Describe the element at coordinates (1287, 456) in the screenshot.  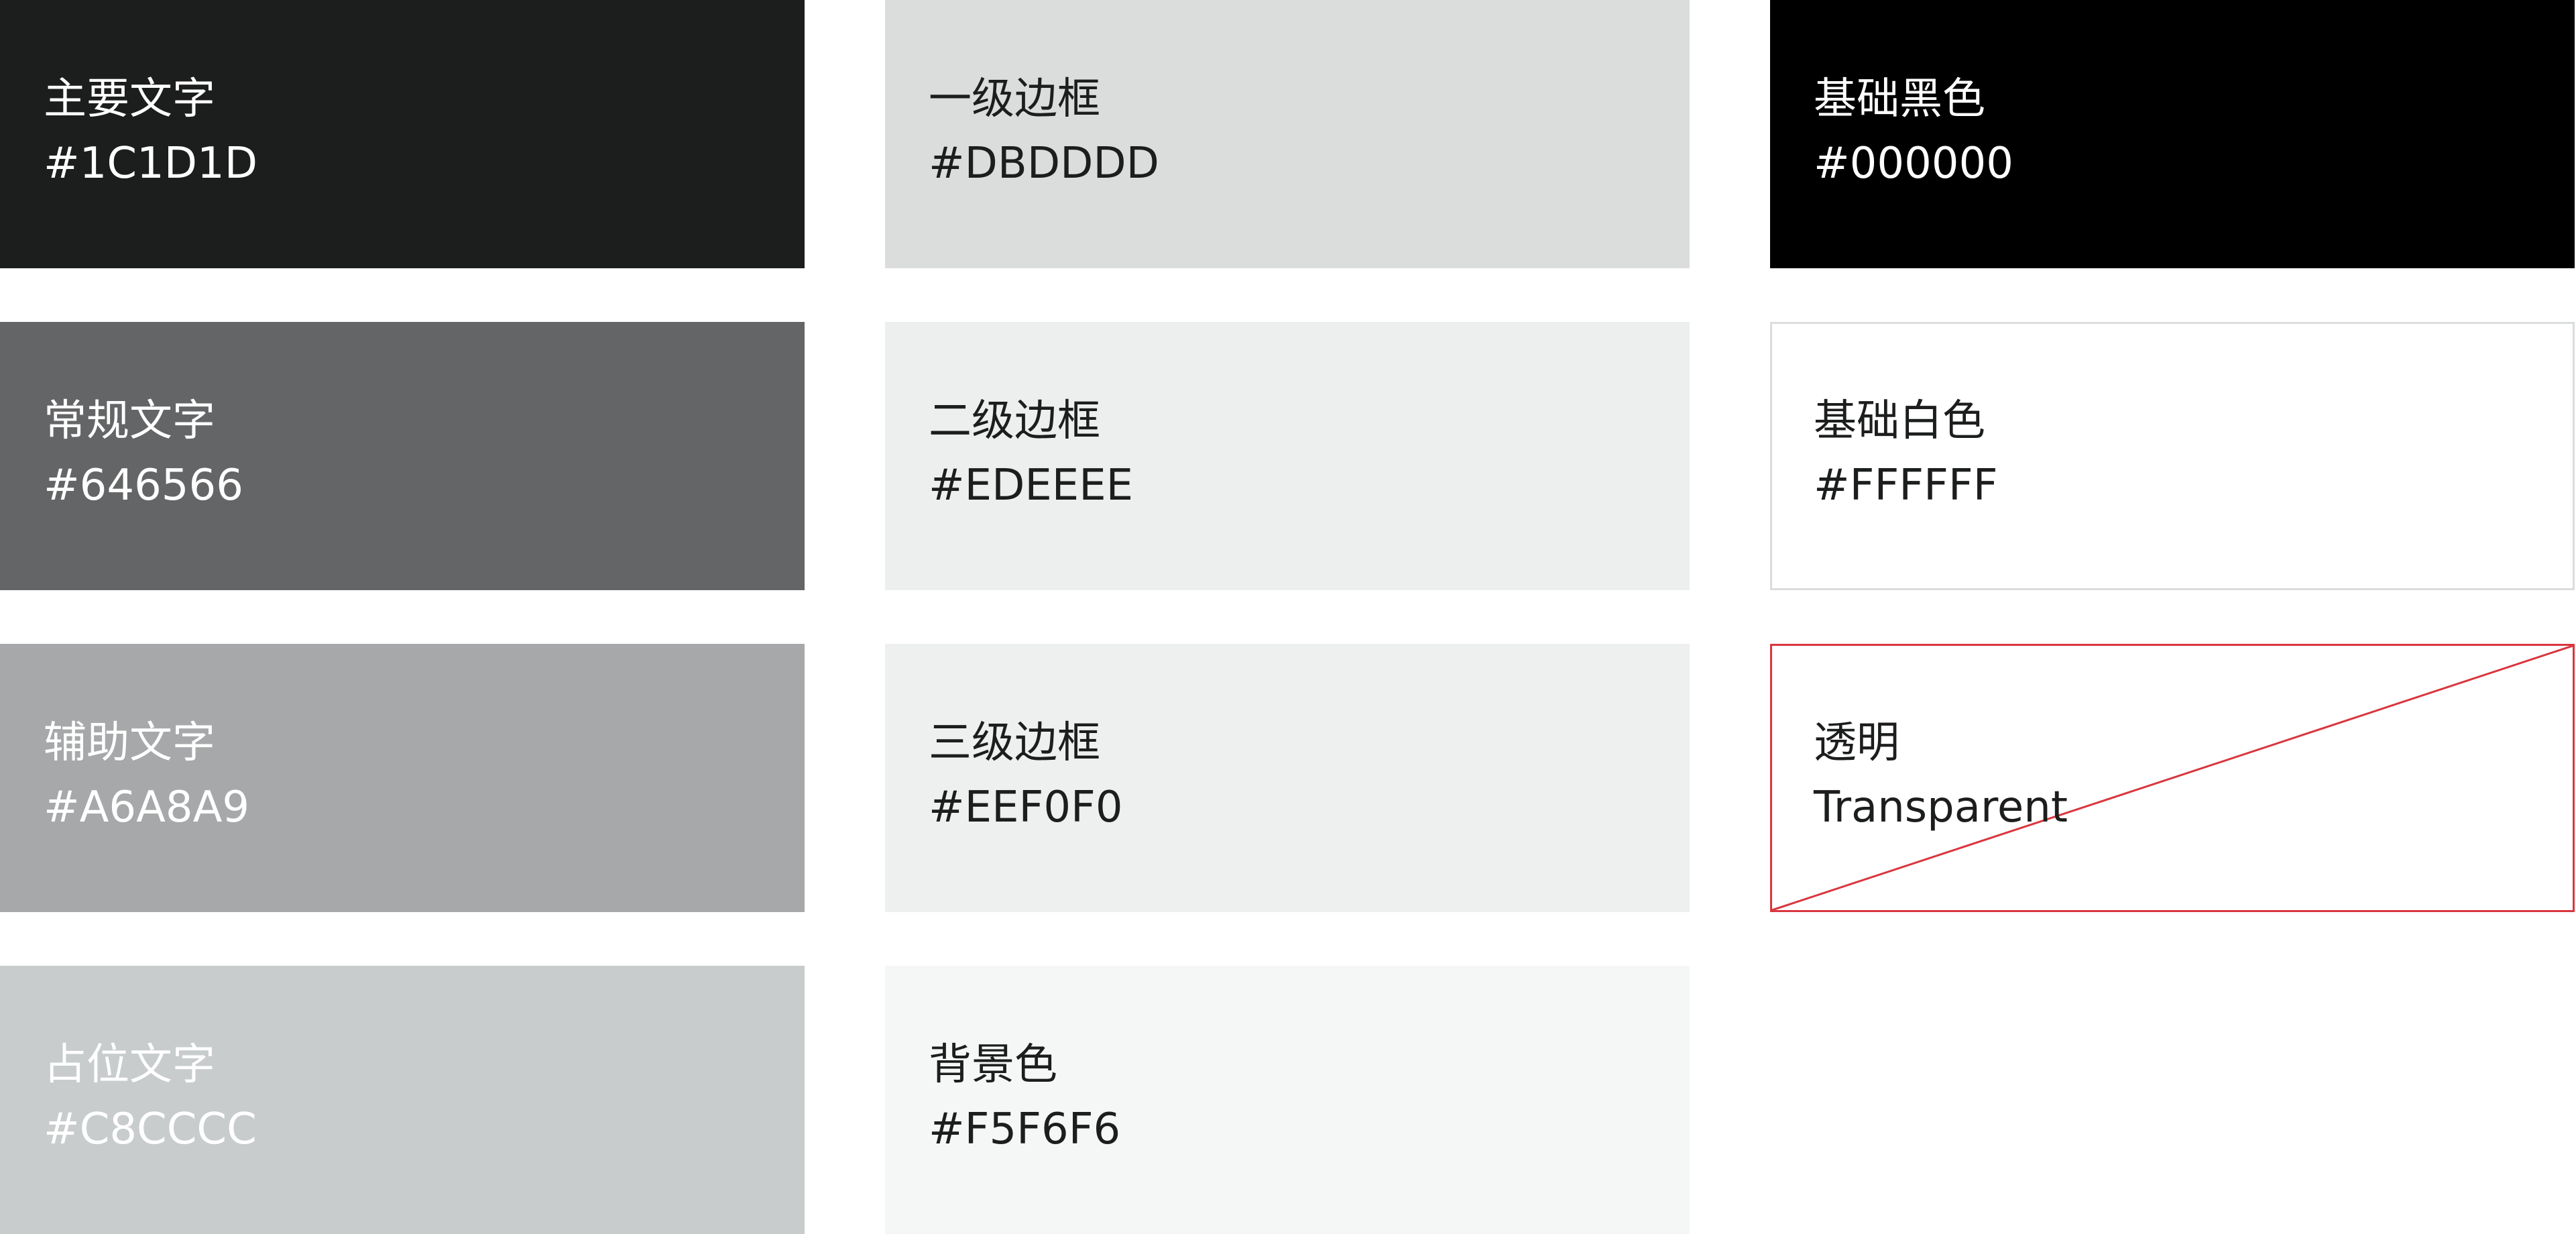
I see `swatch-border-level-2: 二级边框 #EDEEEE` at that location.